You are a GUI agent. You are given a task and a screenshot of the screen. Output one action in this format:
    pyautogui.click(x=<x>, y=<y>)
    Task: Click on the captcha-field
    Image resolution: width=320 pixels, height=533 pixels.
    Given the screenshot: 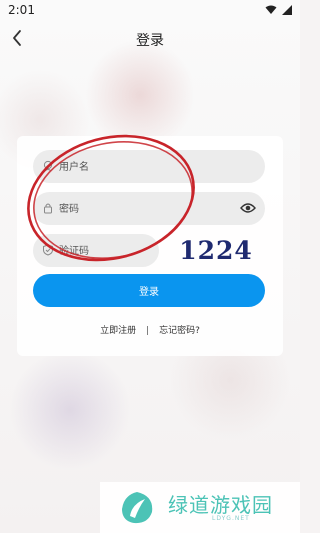 What is the action you would take?
    pyautogui.click(x=96, y=251)
    